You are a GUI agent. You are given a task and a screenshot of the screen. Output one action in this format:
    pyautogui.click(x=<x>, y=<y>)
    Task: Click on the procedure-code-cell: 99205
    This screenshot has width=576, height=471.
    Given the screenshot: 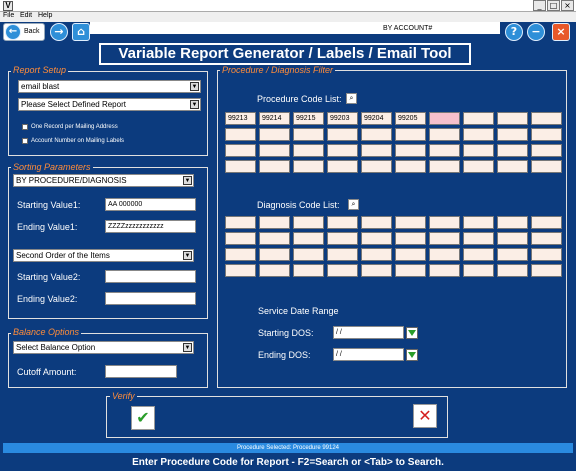 What is the action you would take?
    pyautogui.click(x=410, y=118)
    